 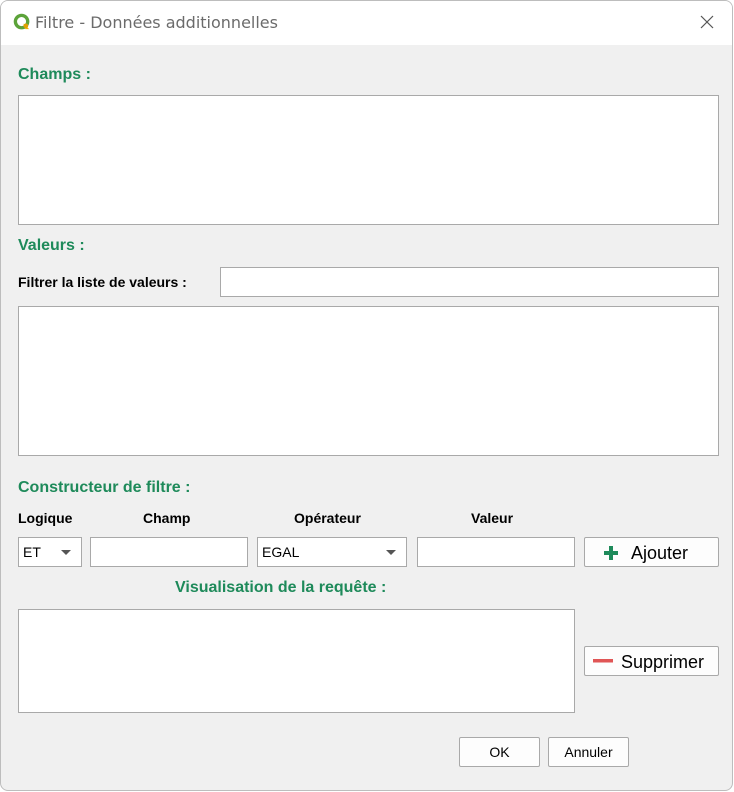 What do you see at coordinates (366, 23) in the screenshot?
I see `title-bar: Filtre - Données additionnelles` at bounding box center [366, 23].